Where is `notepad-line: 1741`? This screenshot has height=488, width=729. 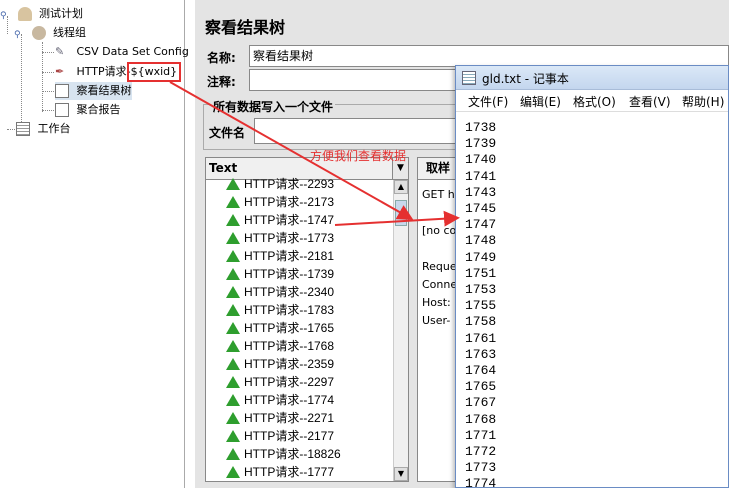 notepad-line: 1741 is located at coordinates (481, 176).